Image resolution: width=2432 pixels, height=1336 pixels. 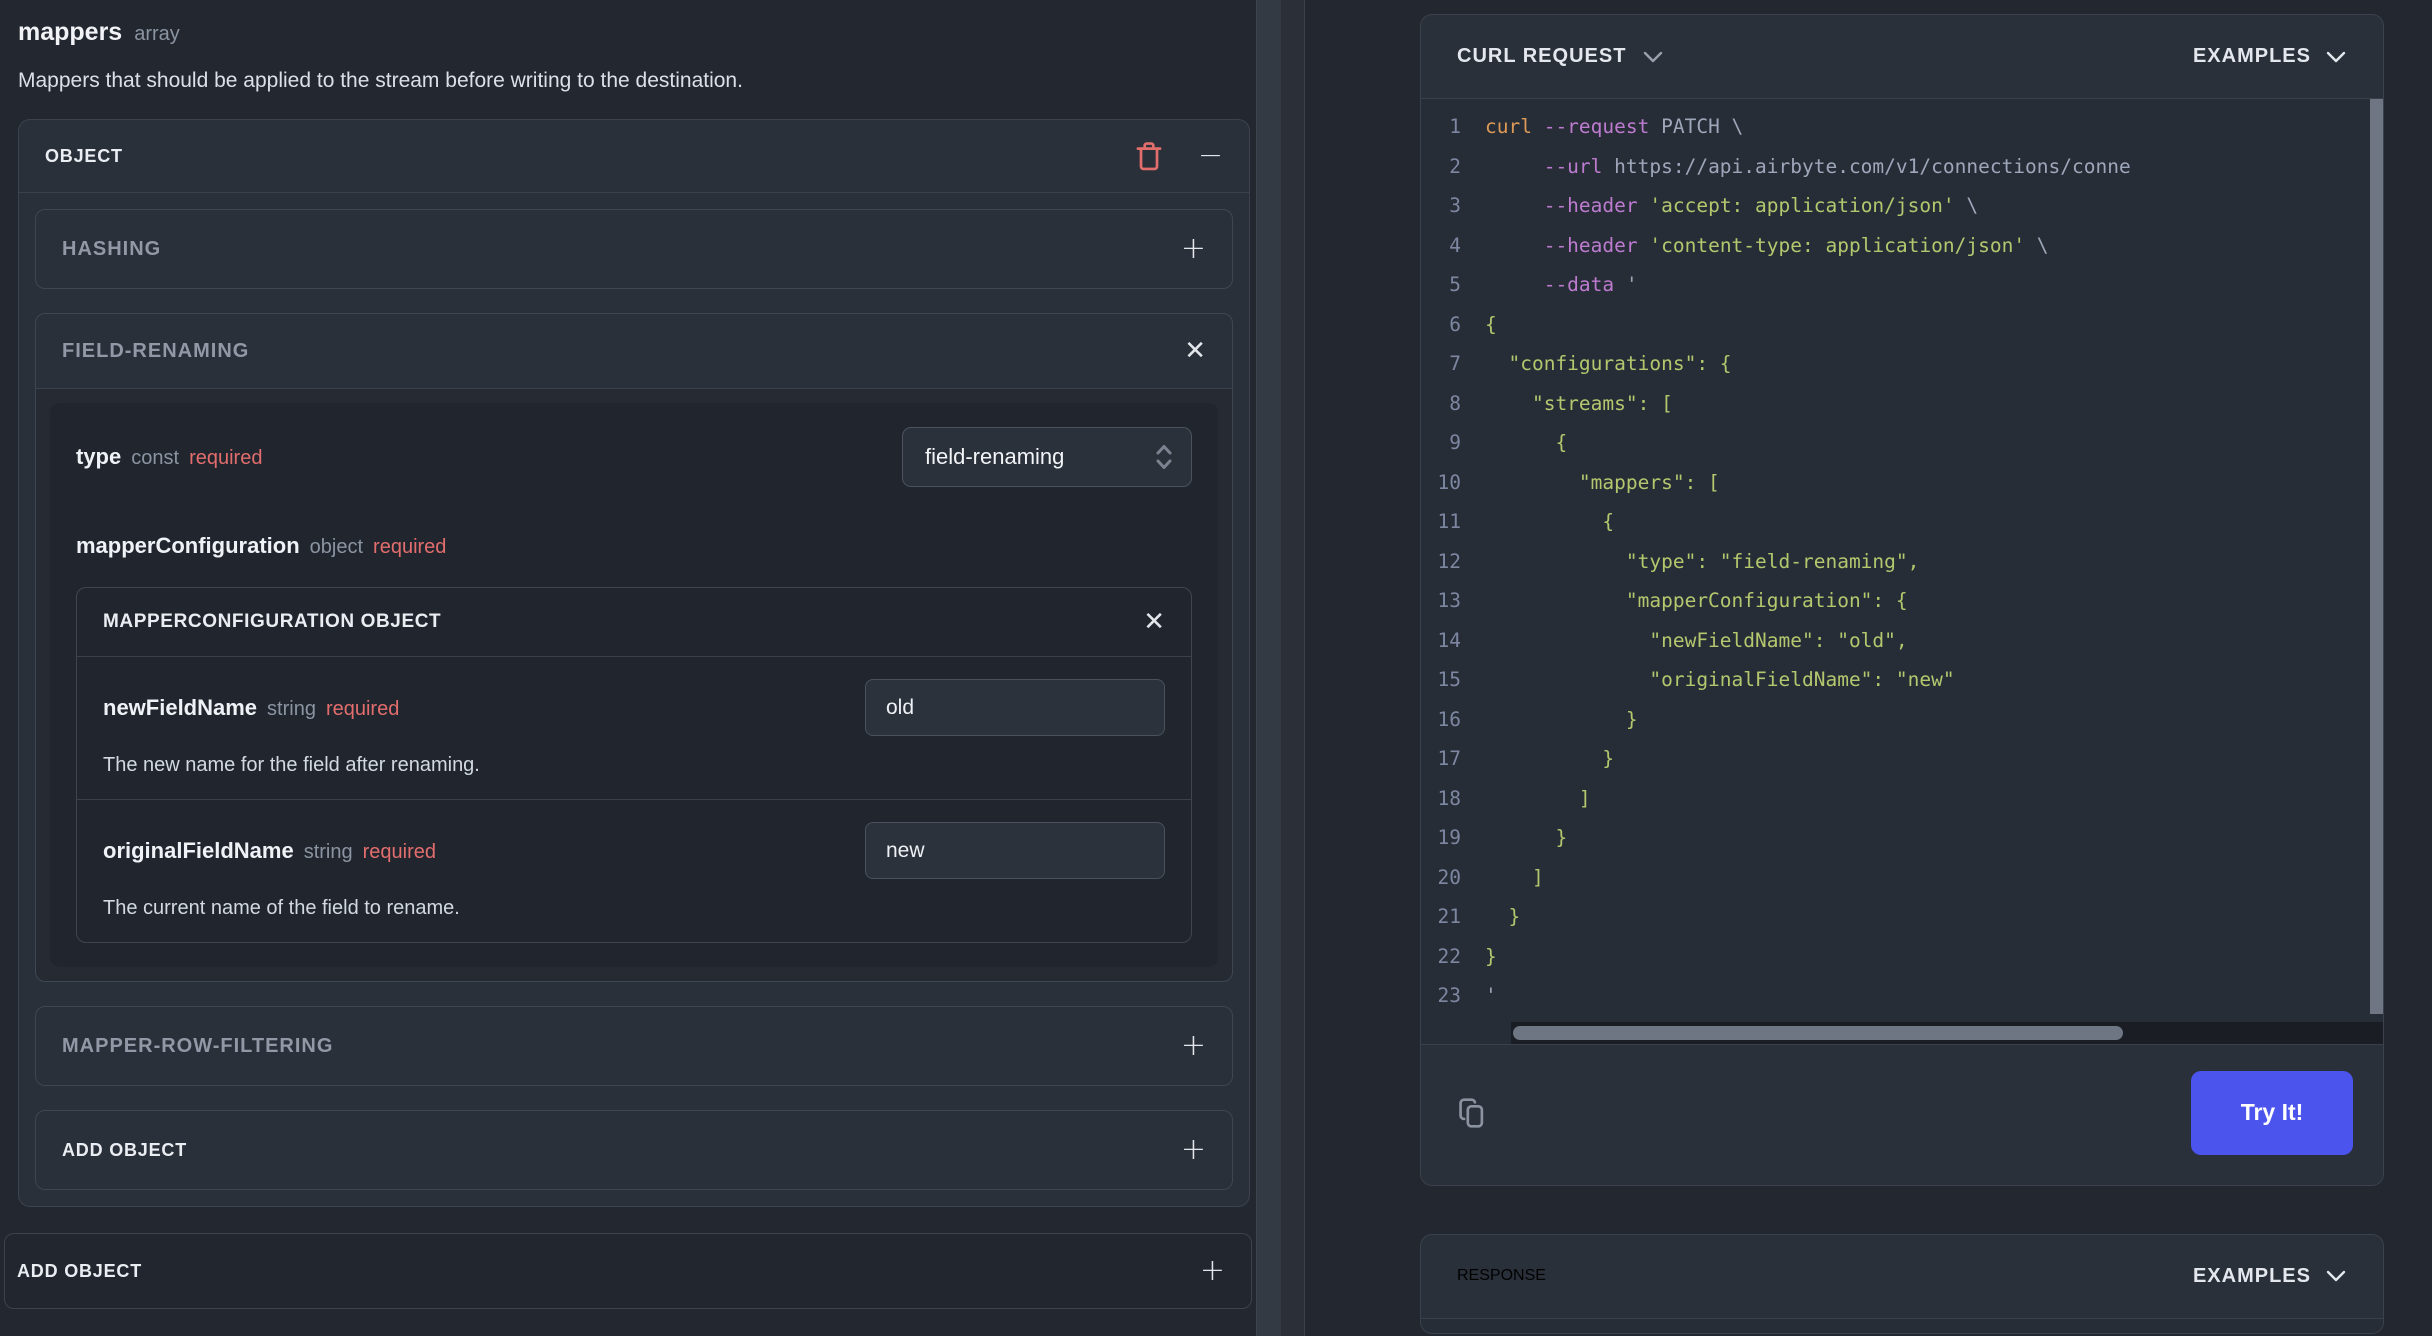 What do you see at coordinates (1902, 917) in the screenshot?
I see `code-line: 21 }` at bounding box center [1902, 917].